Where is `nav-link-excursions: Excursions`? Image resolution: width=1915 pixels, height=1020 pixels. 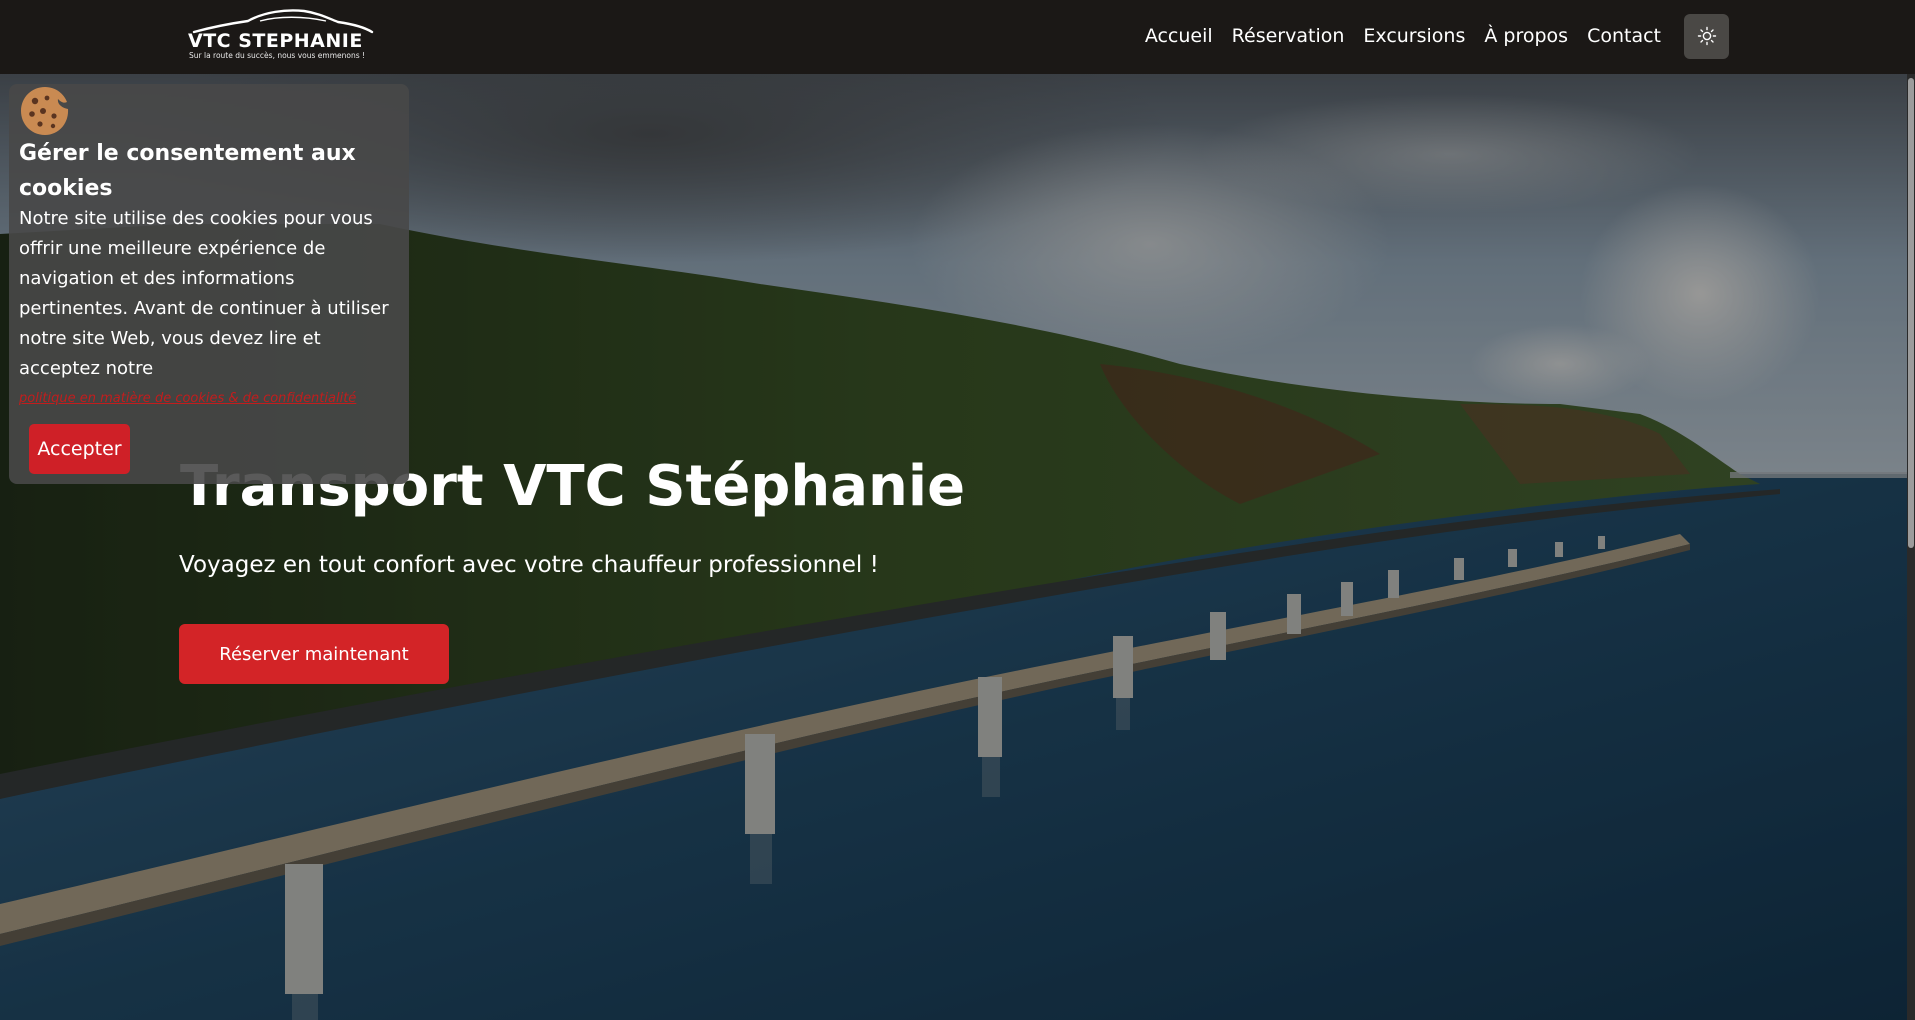 nav-link-excursions: Excursions is located at coordinates (1414, 36).